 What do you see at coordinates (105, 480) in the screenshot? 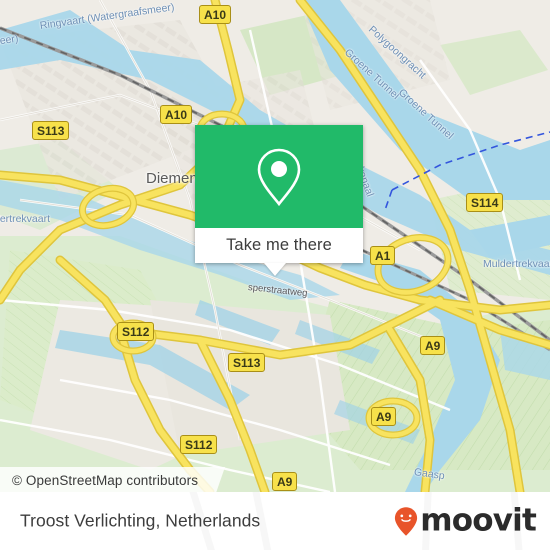
I see `osm-attribution-text: © OpenStreetMap contributors` at bounding box center [105, 480].